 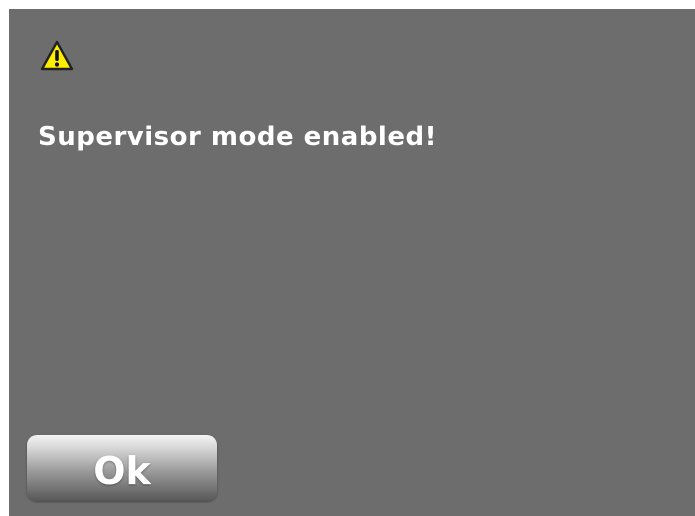 What do you see at coordinates (237, 137) in the screenshot?
I see `dialog-message: Supervisor mode enabled!` at bounding box center [237, 137].